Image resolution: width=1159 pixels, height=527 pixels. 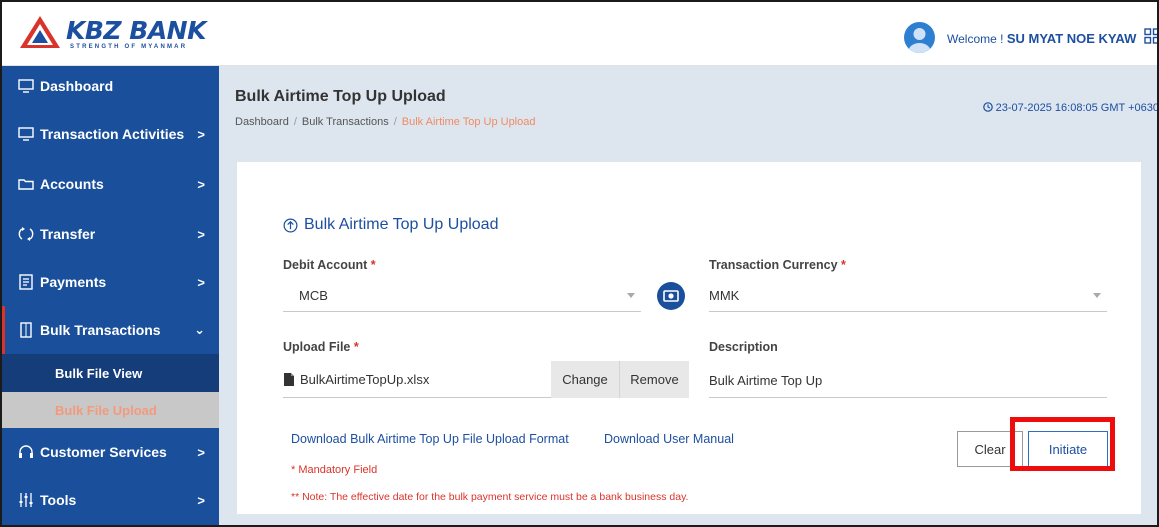 I want to click on initiate-button: Initiate, so click(x=1068, y=449).